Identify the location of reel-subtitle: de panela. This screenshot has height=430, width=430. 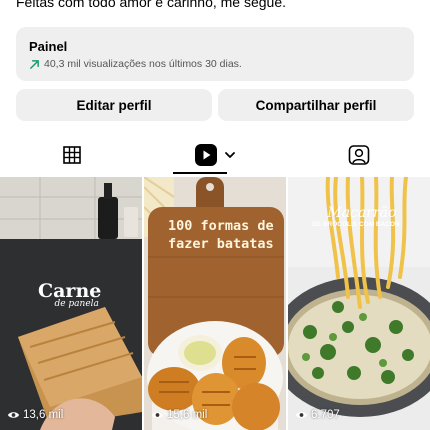
(76, 304).